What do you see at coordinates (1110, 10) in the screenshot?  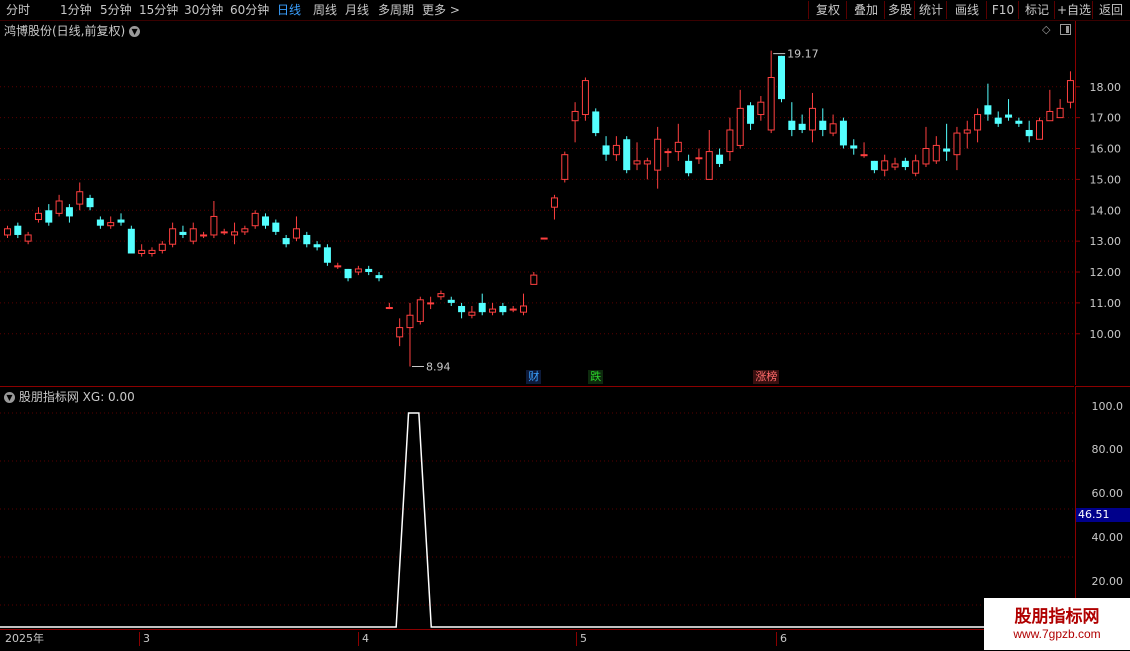 I see `back-button: 返回` at bounding box center [1110, 10].